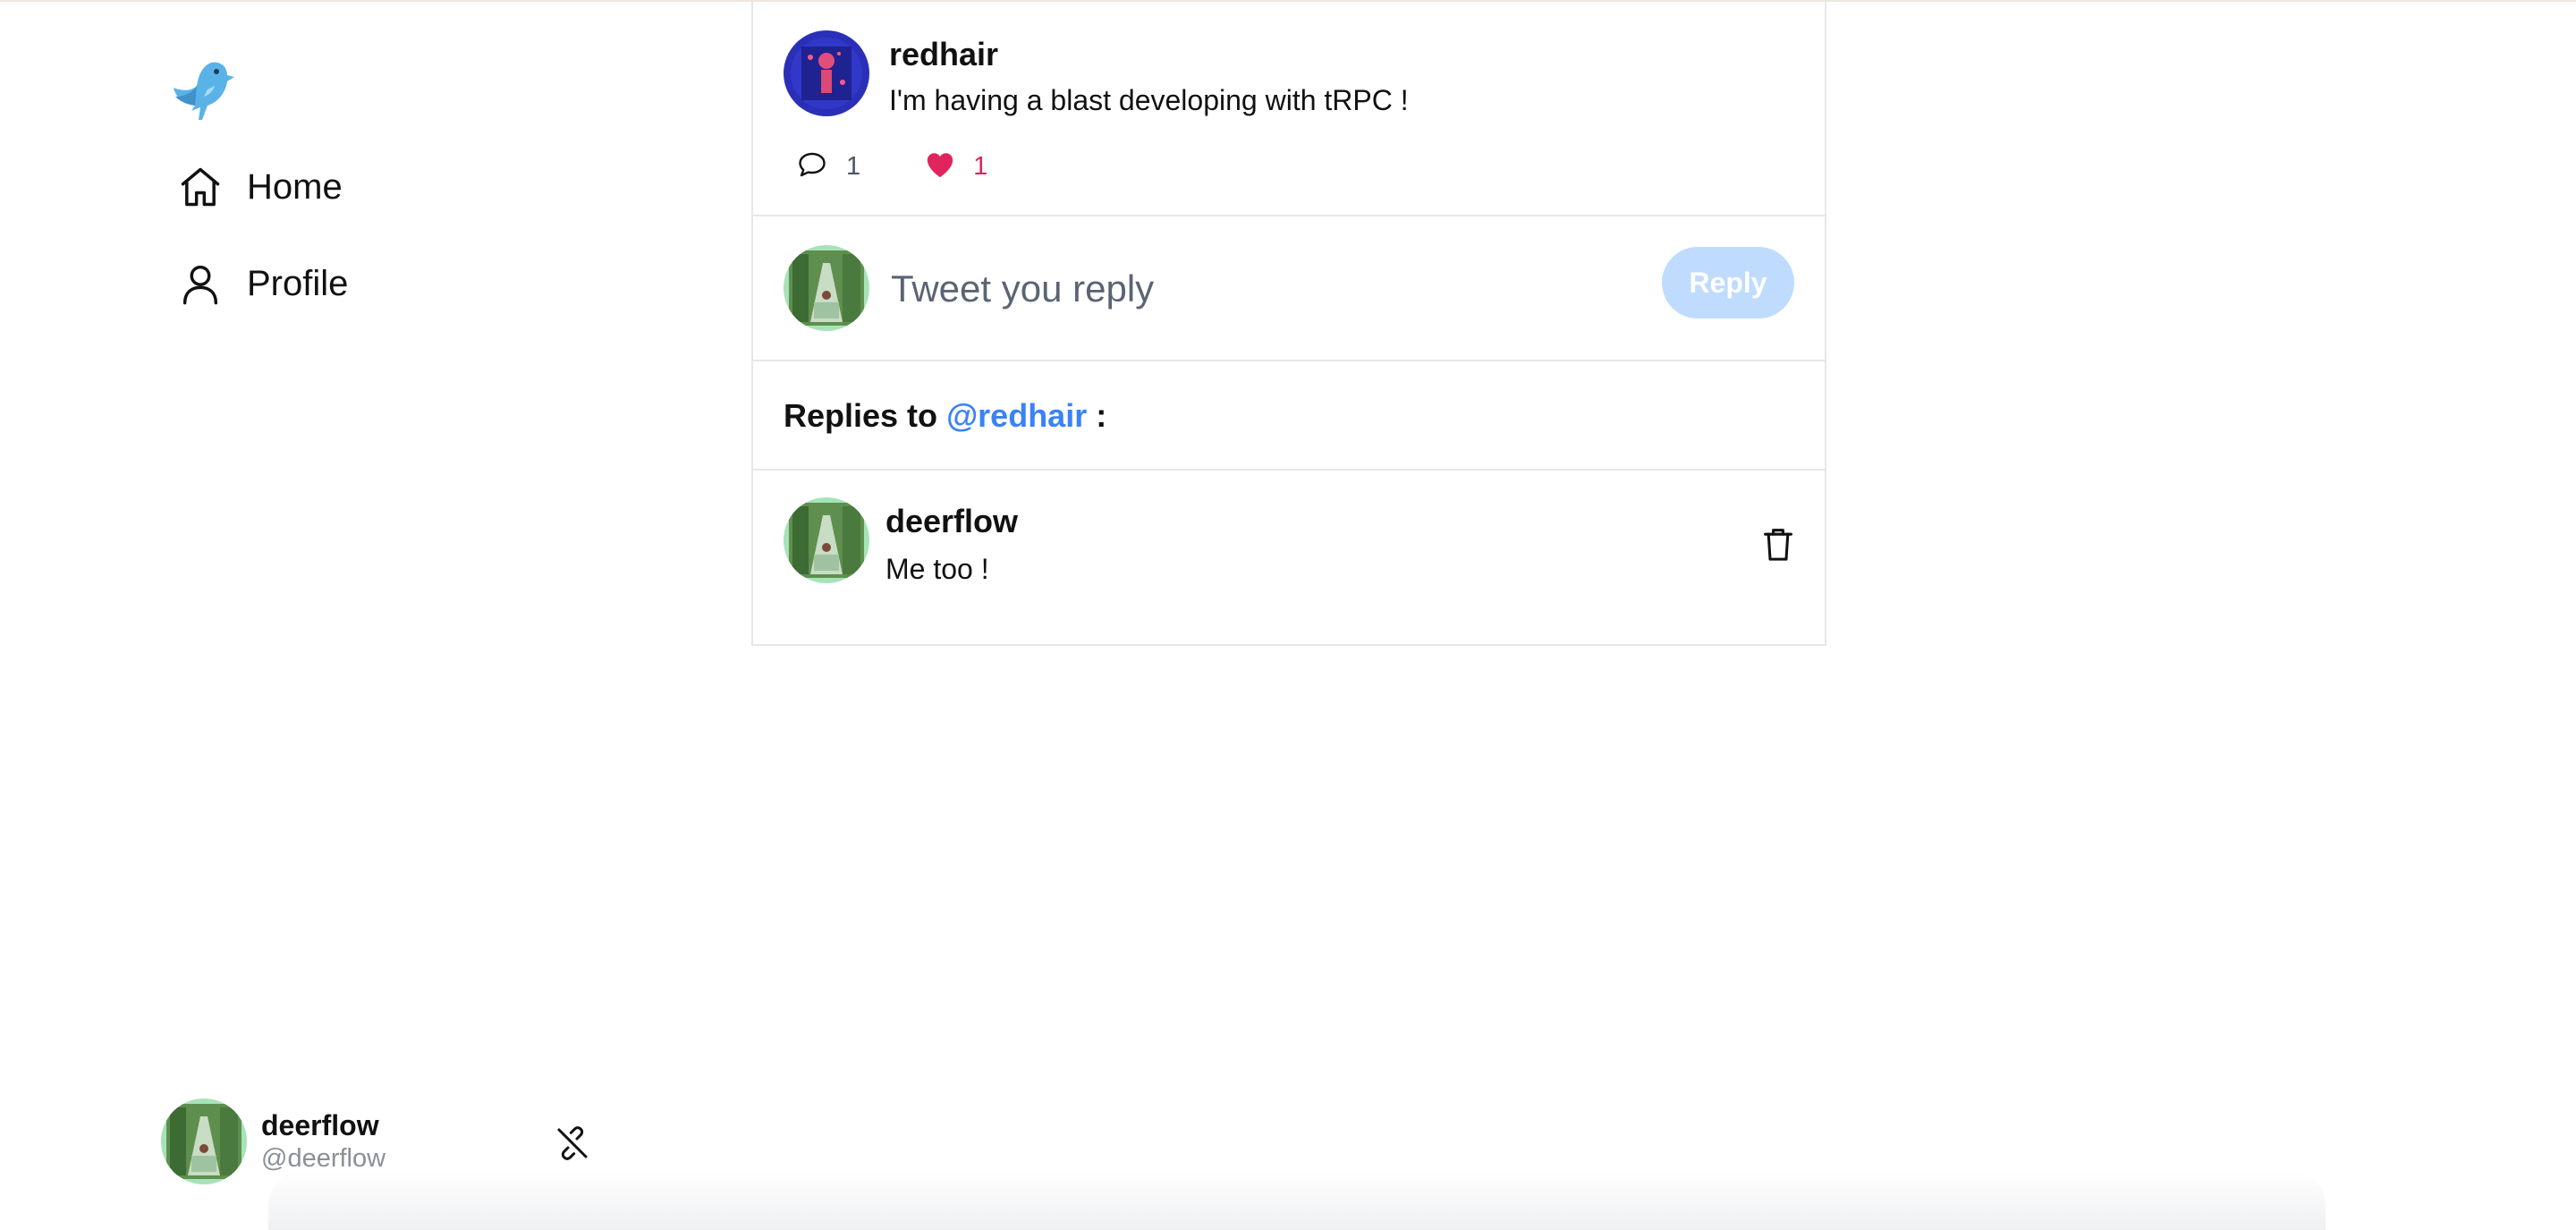 The width and height of the screenshot is (2576, 1230). What do you see at coordinates (203, 89) in the screenshot?
I see `bird-logo-icon` at bounding box center [203, 89].